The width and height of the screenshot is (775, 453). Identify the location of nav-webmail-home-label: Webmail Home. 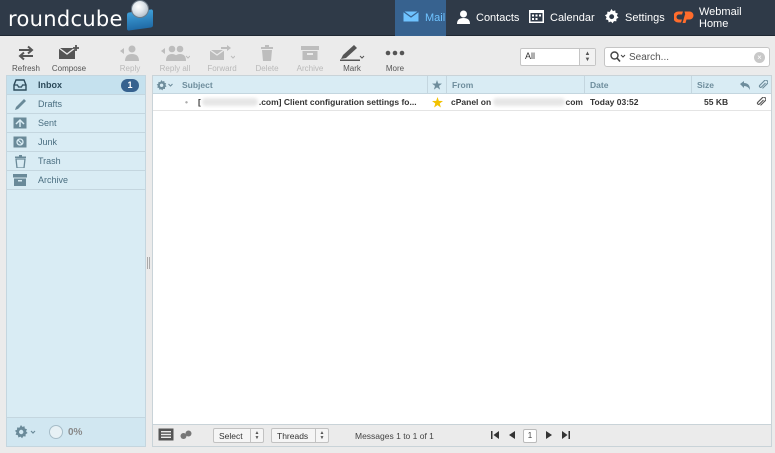
(720, 18).